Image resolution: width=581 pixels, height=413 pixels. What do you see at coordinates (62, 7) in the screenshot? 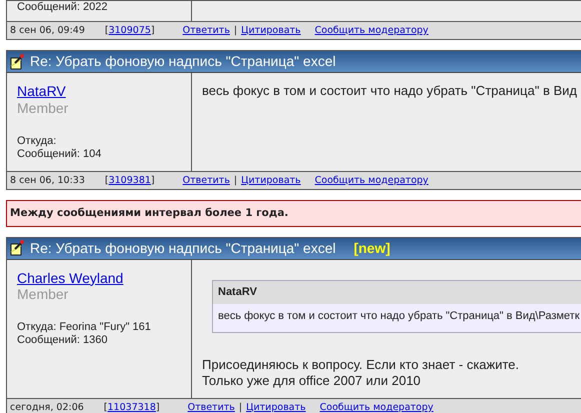
I see `message-count: Сообщений: 2022` at bounding box center [62, 7].